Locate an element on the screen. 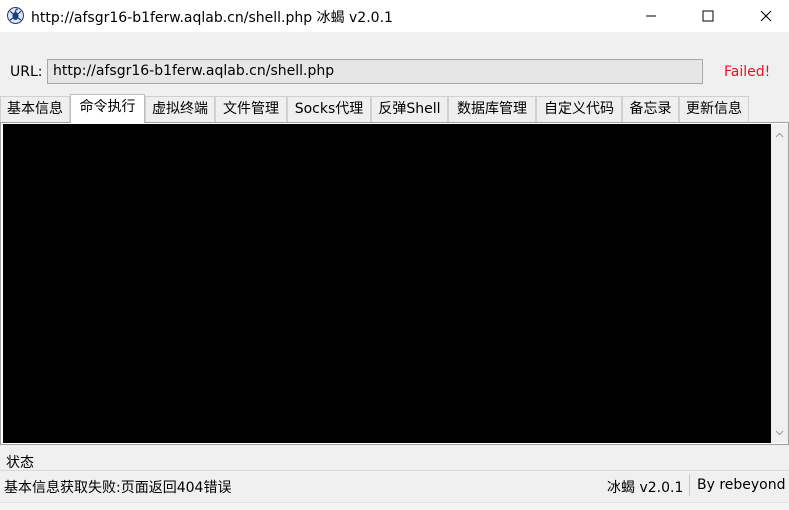 This screenshot has height=510, width=789. tab-command-exec: 命令执行 is located at coordinates (107, 108).